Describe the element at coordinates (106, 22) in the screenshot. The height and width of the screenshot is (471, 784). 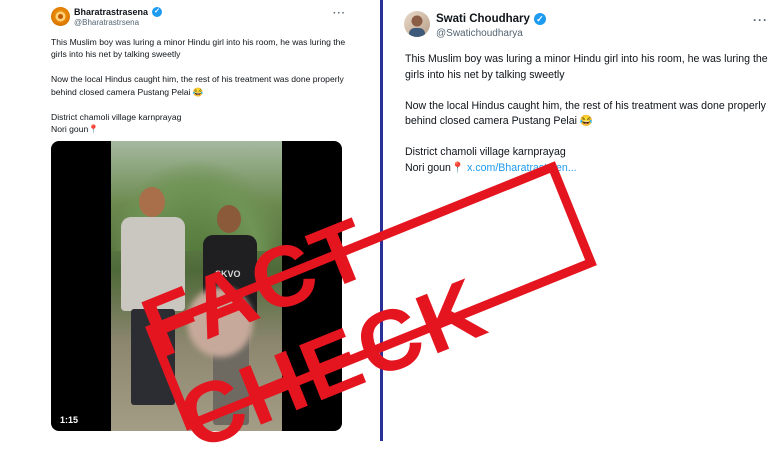
I see `left-handle: @Bharatrastrsena` at that location.